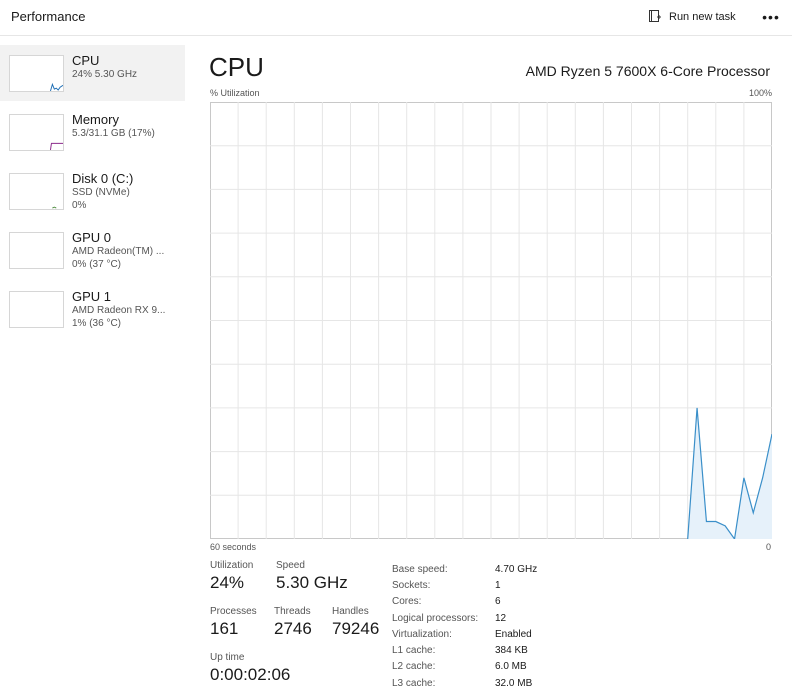  I want to click on sidebar-item-label: GPU 0, so click(92, 237).